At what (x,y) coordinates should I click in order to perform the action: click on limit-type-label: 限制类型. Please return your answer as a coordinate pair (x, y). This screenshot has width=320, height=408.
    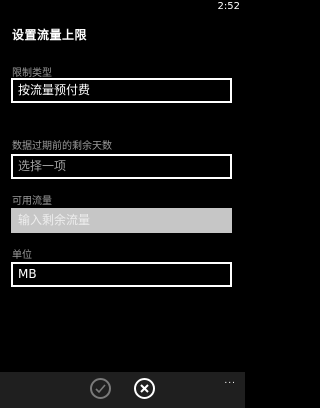
    Looking at the image, I should click on (32, 73).